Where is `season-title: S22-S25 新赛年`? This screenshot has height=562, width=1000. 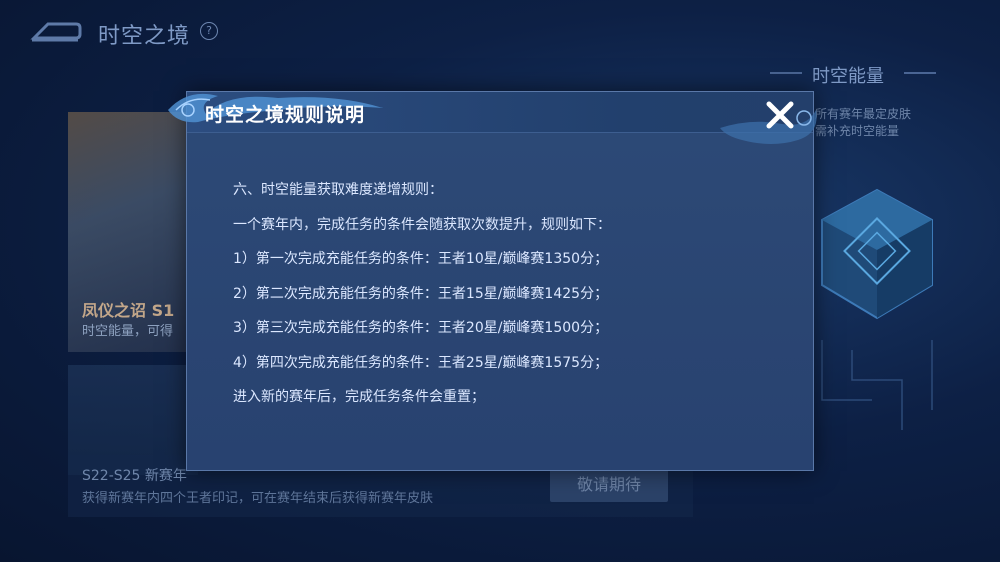 season-title: S22-S25 新赛年 is located at coordinates (134, 476).